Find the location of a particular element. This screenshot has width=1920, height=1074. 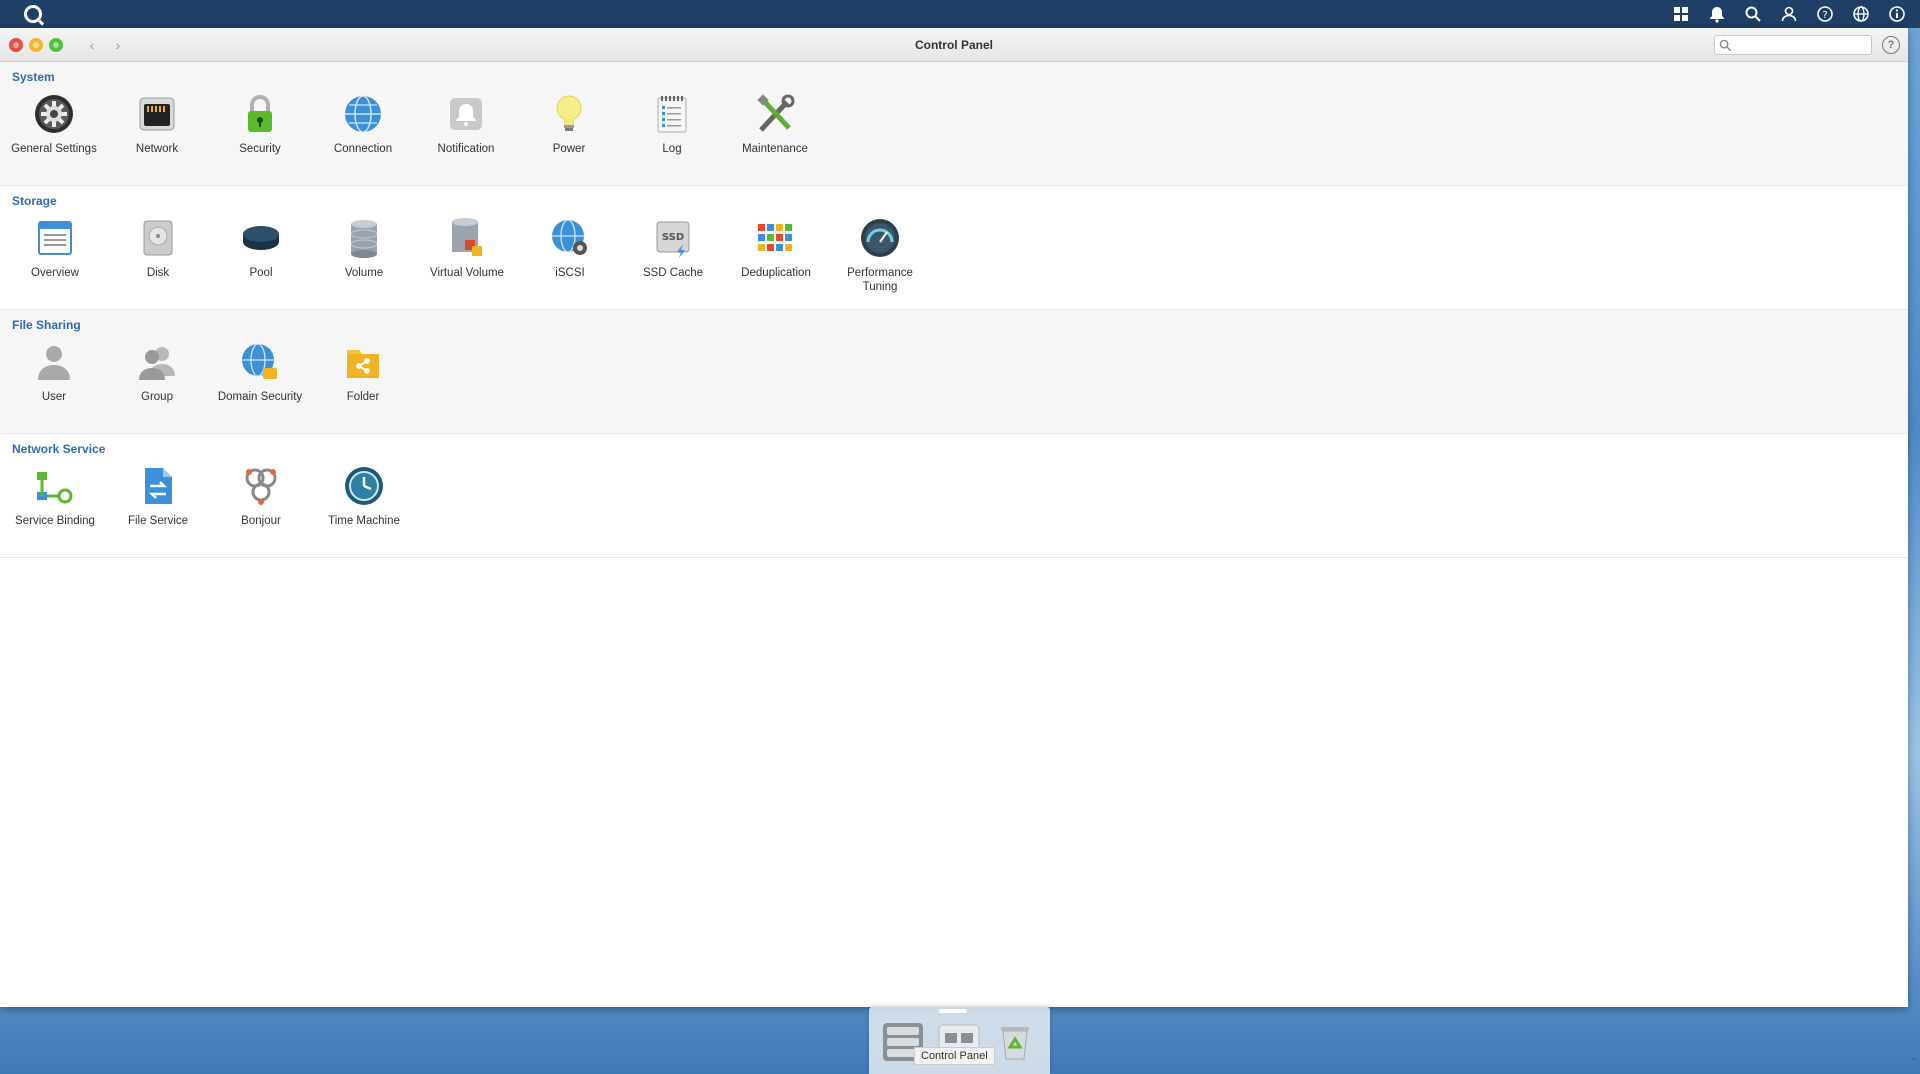

volume-icon is located at coordinates (364, 239).